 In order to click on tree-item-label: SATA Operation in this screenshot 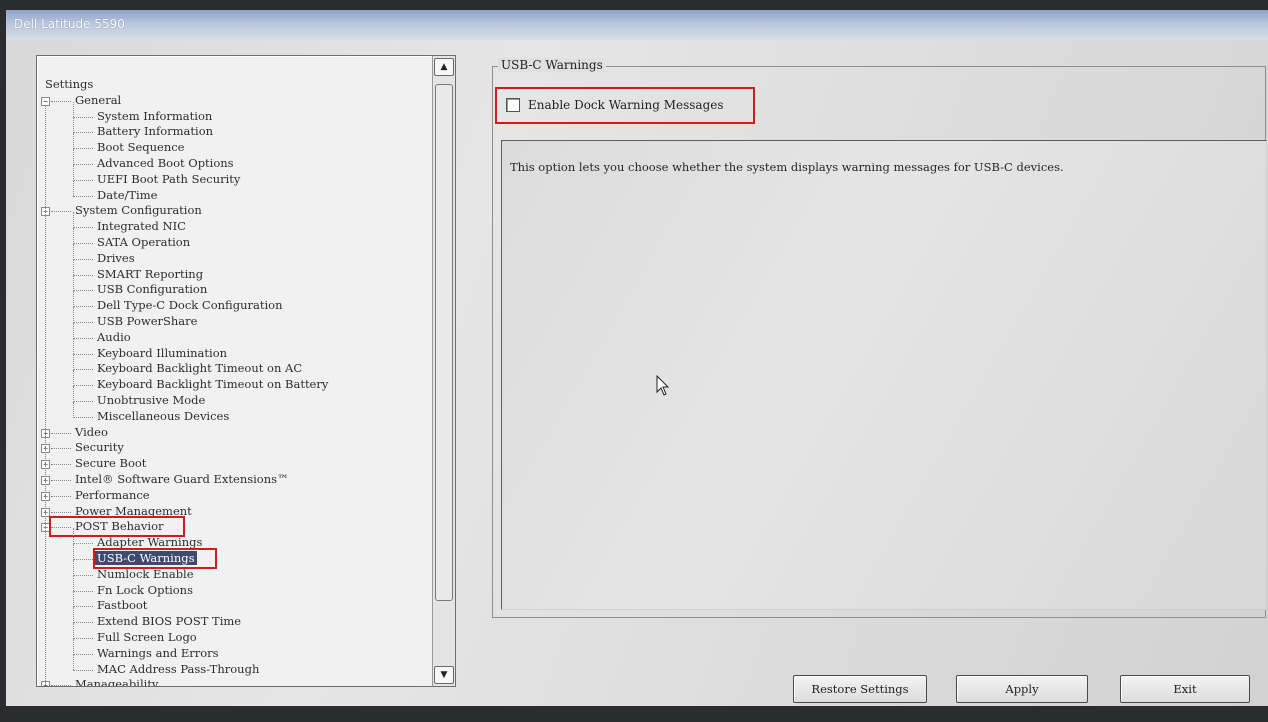, I will do `click(144, 242)`.